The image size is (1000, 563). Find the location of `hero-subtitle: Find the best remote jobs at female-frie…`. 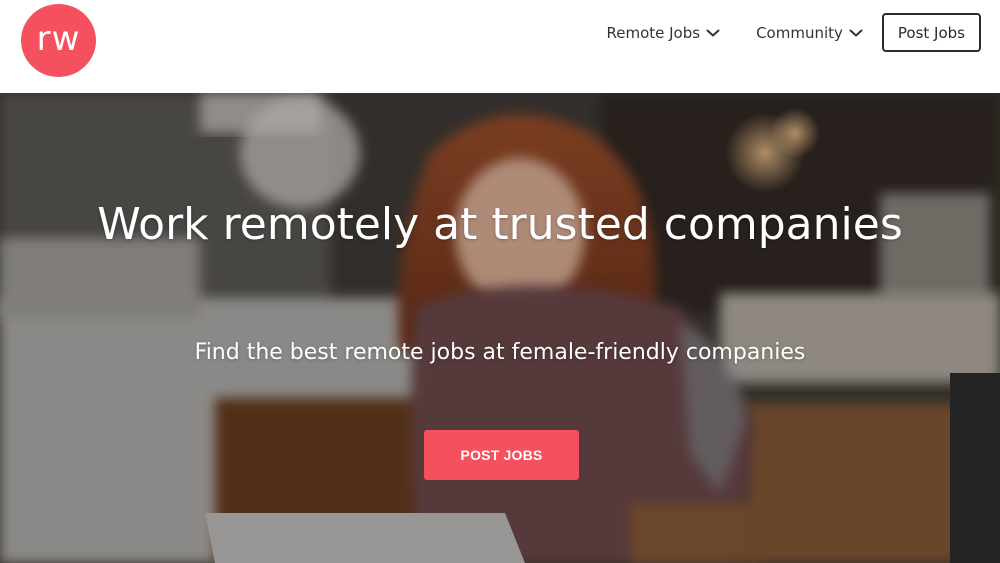

hero-subtitle: Find the best remote jobs at female-frie… is located at coordinates (500, 352).